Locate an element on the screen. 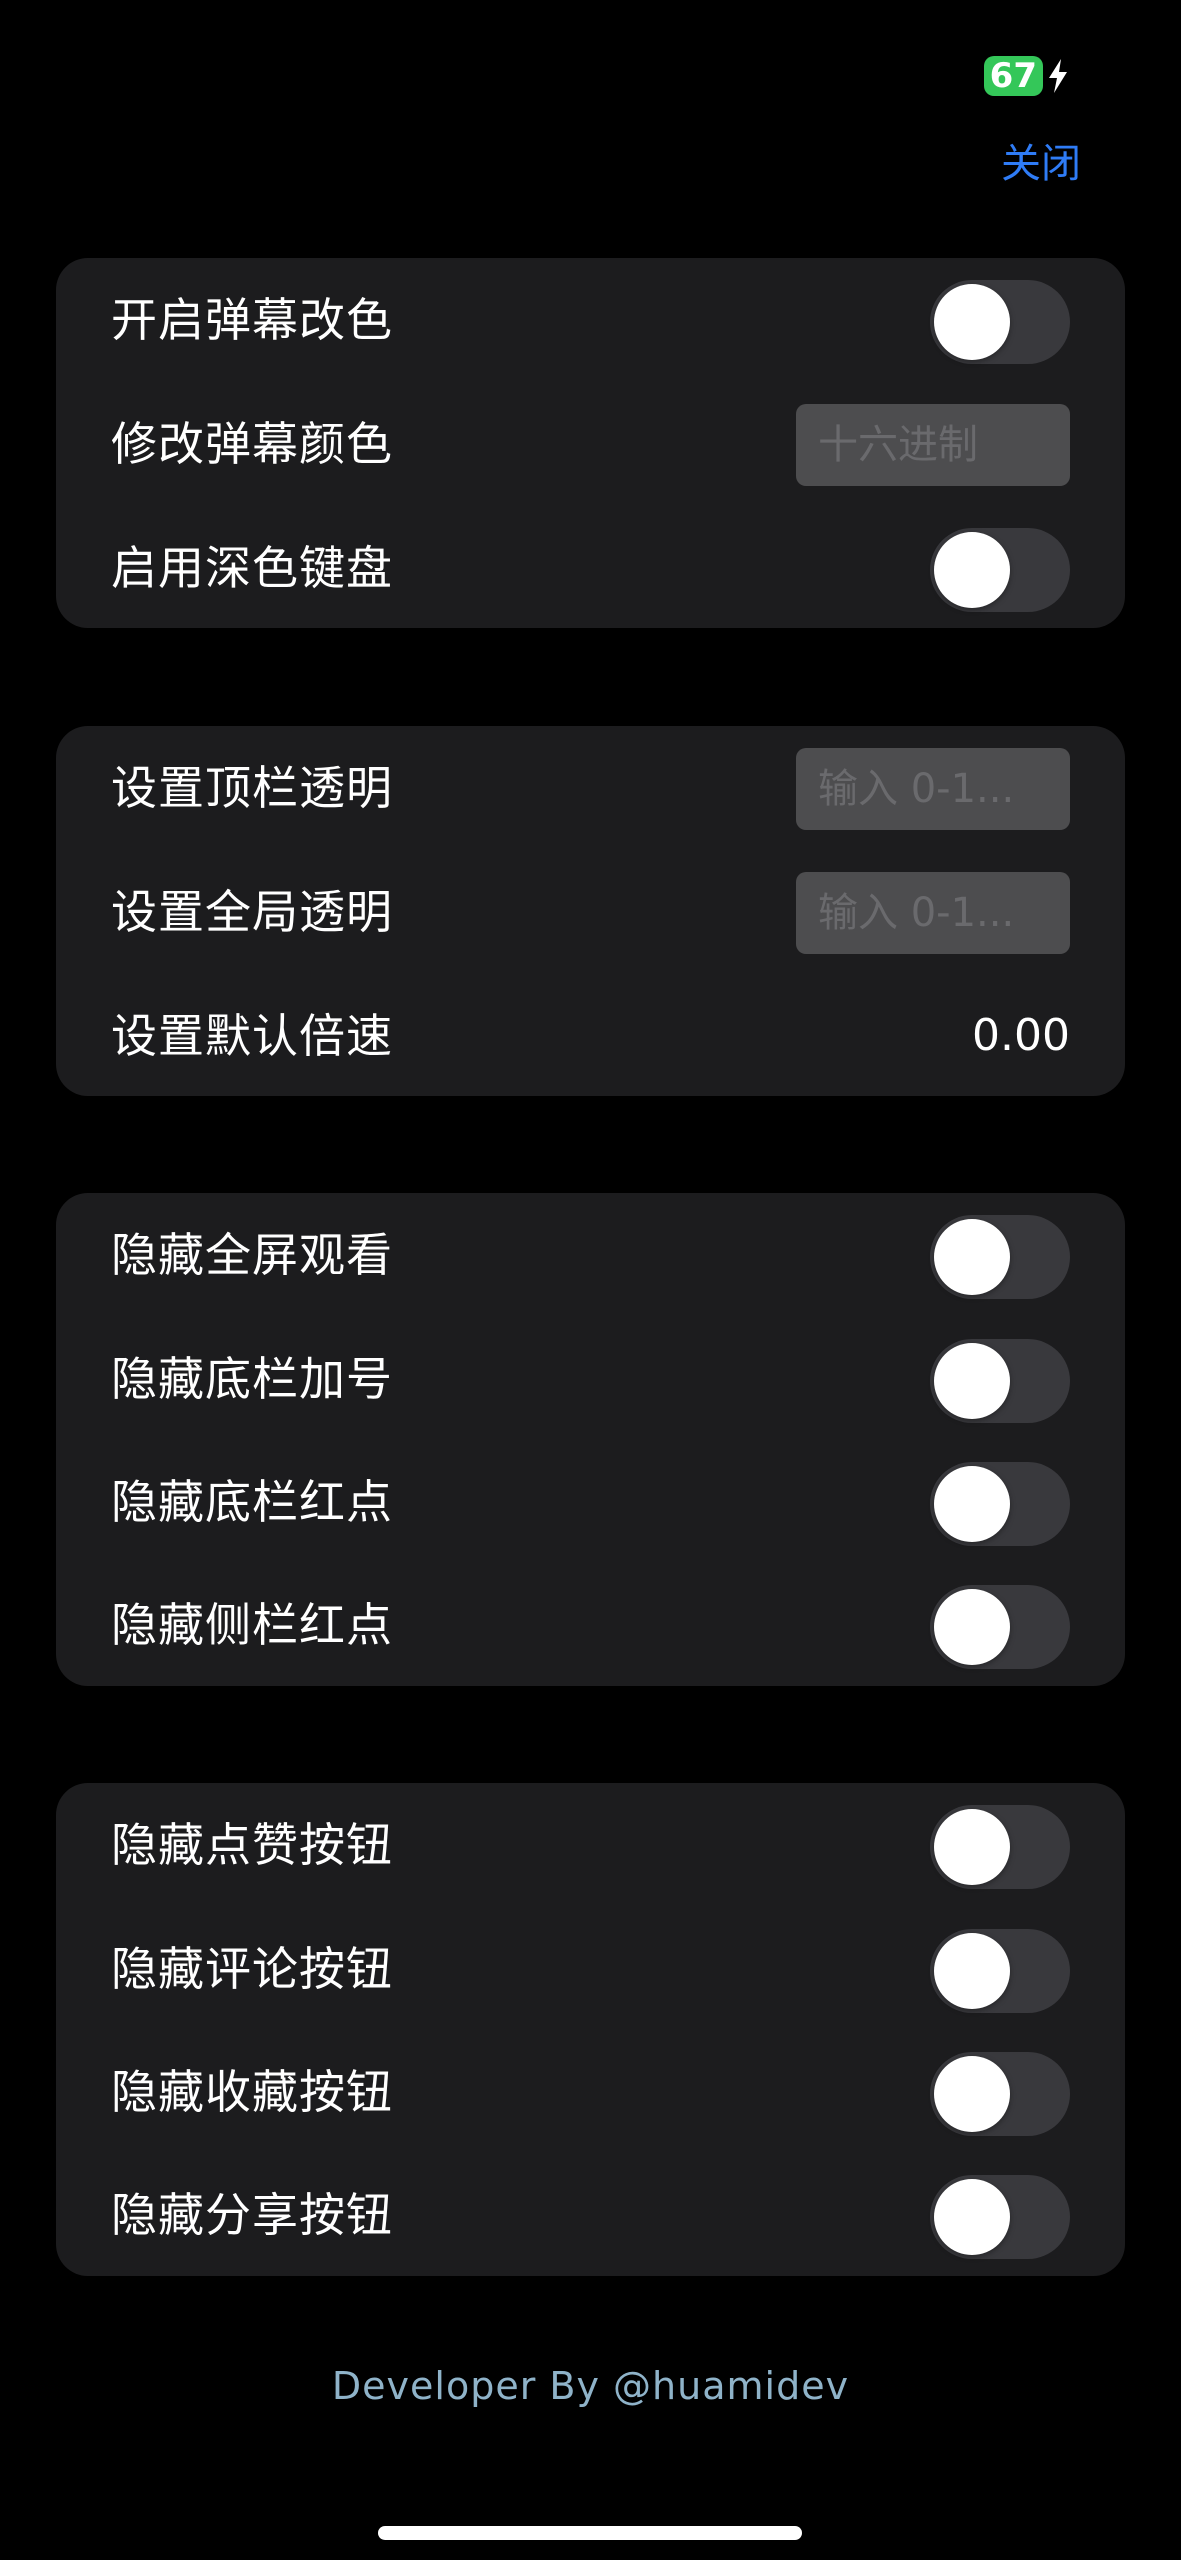  row-hide-bottom-red-dot: 隐藏底栏红点 is located at coordinates (590, 1502).